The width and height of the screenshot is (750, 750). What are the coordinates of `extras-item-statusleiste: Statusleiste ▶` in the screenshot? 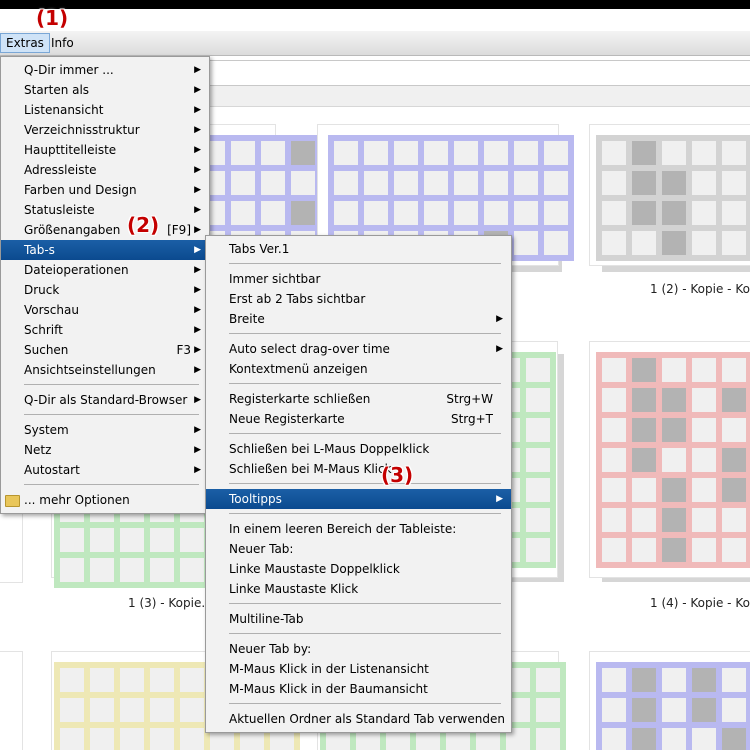 It's located at (105, 210).